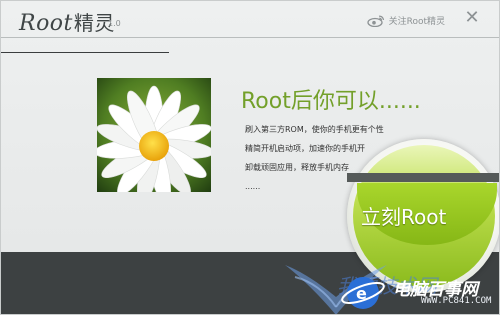  What do you see at coordinates (85, 52) in the screenshot?
I see `accent-divider` at bounding box center [85, 52].